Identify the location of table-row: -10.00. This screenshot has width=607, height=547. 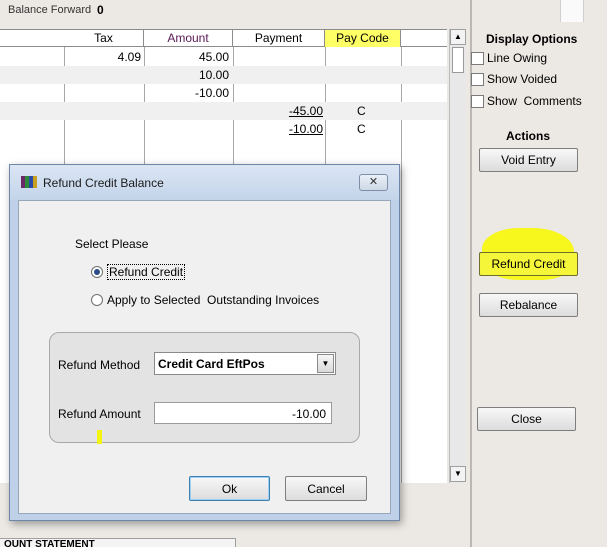
(223, 93).